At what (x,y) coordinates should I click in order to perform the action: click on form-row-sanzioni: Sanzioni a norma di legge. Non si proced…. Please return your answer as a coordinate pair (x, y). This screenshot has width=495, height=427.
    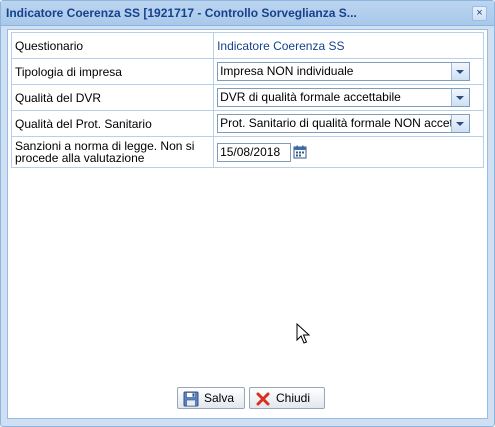
    Looking at the image, I should click on (247, 152).